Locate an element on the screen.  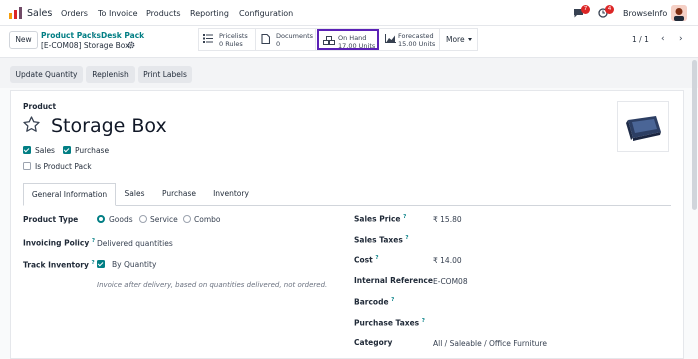
pager-value: 1 / 1 is located at coordinates (640, 39).